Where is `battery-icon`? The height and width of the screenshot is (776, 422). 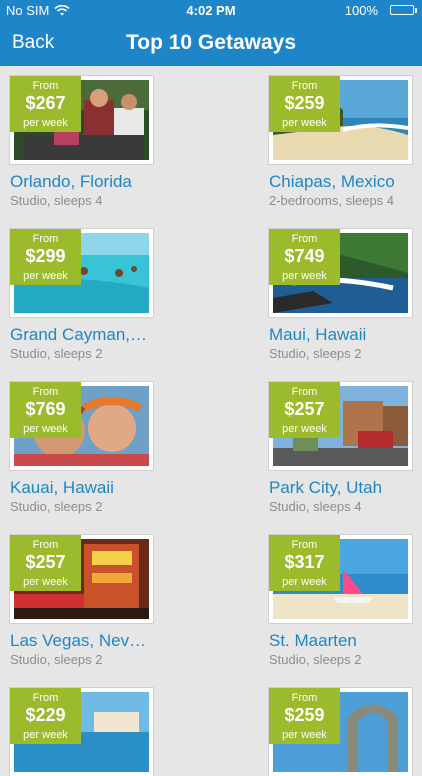 battery-icon is located at coordinates (403, 10).